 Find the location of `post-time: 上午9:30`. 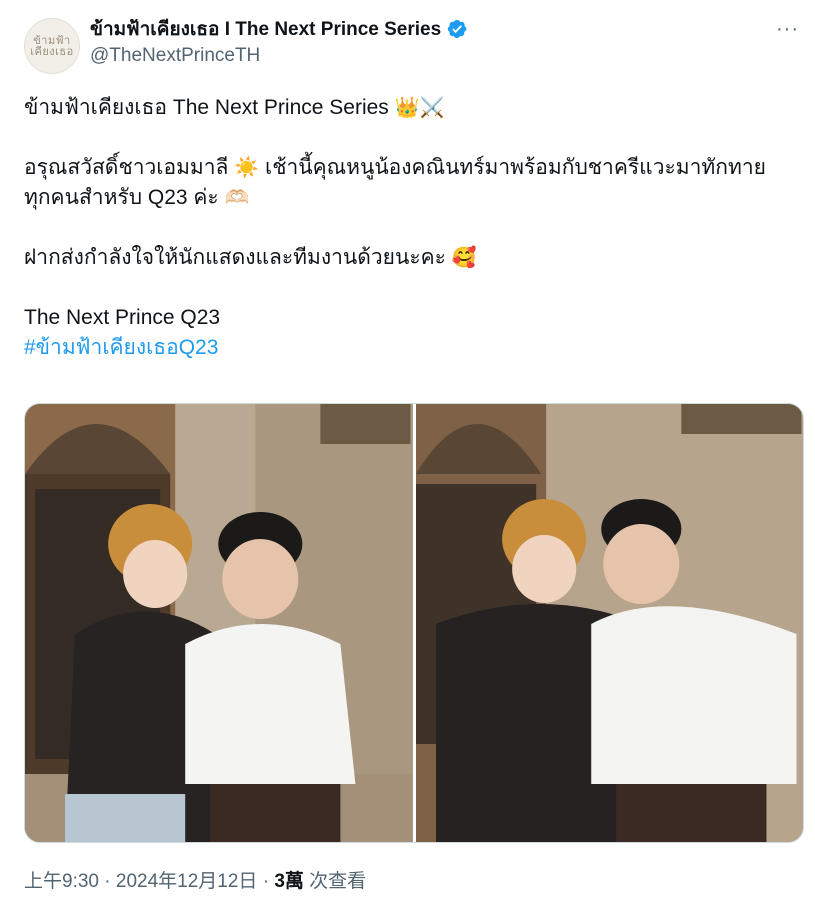

post-time: 上午9:30 is located at coordinates (61, 881).